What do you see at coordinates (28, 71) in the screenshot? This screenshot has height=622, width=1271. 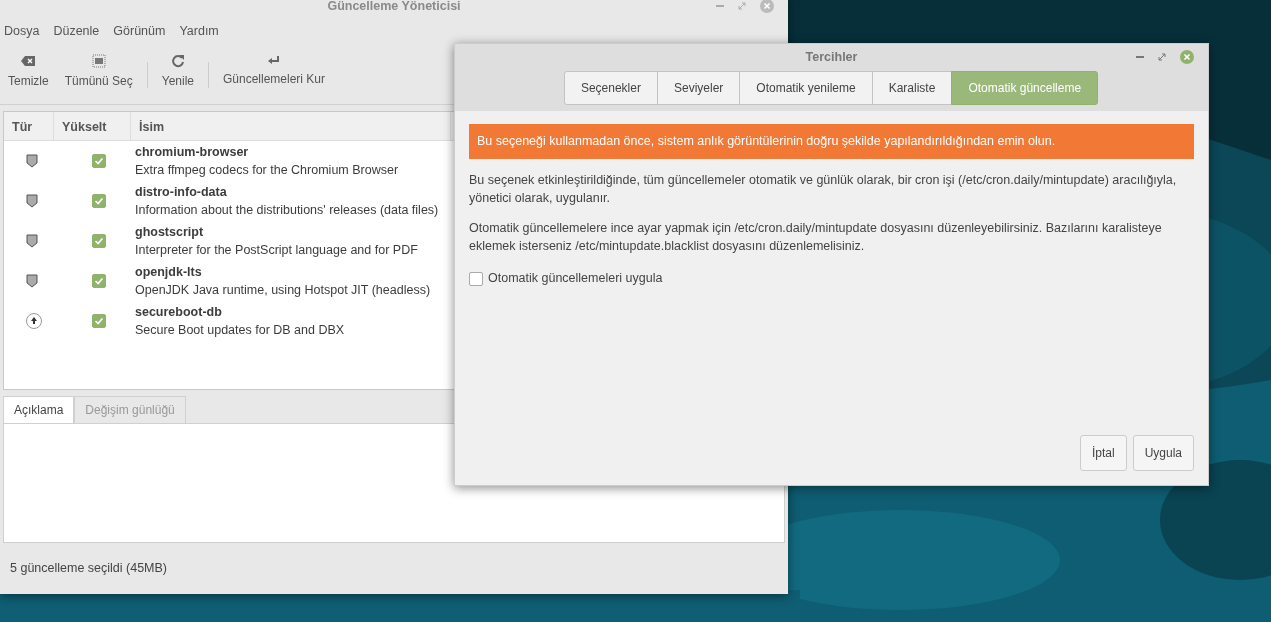 I see `toolbar-button: Temizle` at bounding box center [28, 71].